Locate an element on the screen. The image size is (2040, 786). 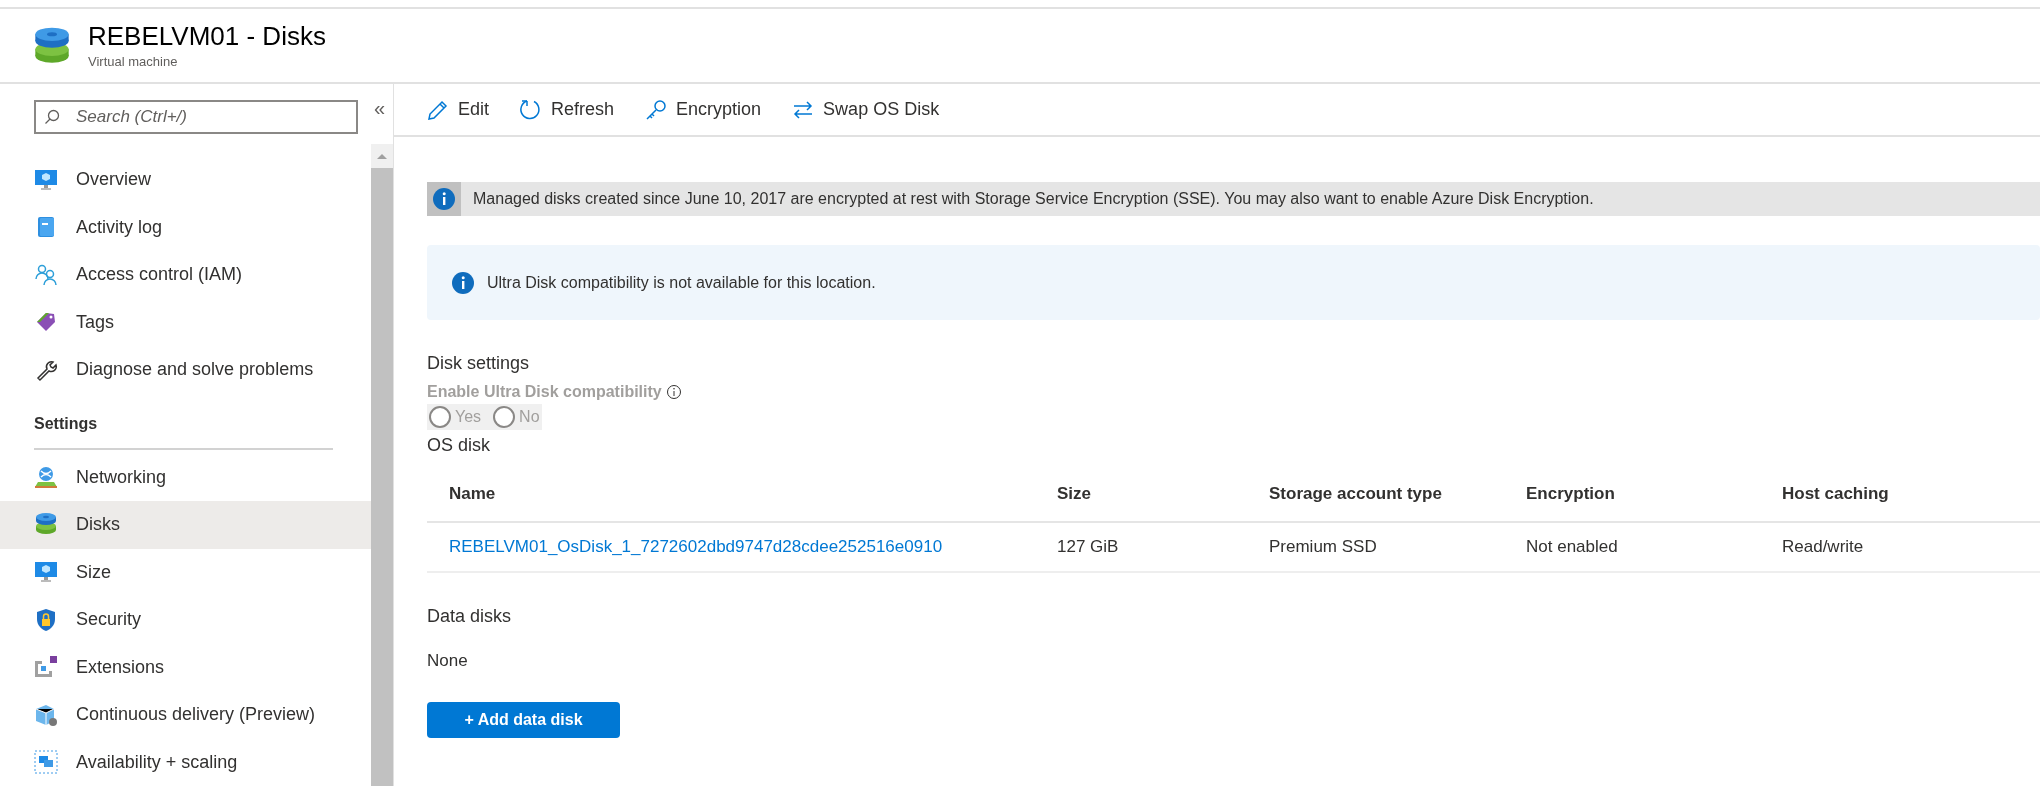
sidebar-item: Availability + scaling is located at coordinates (185, 762).